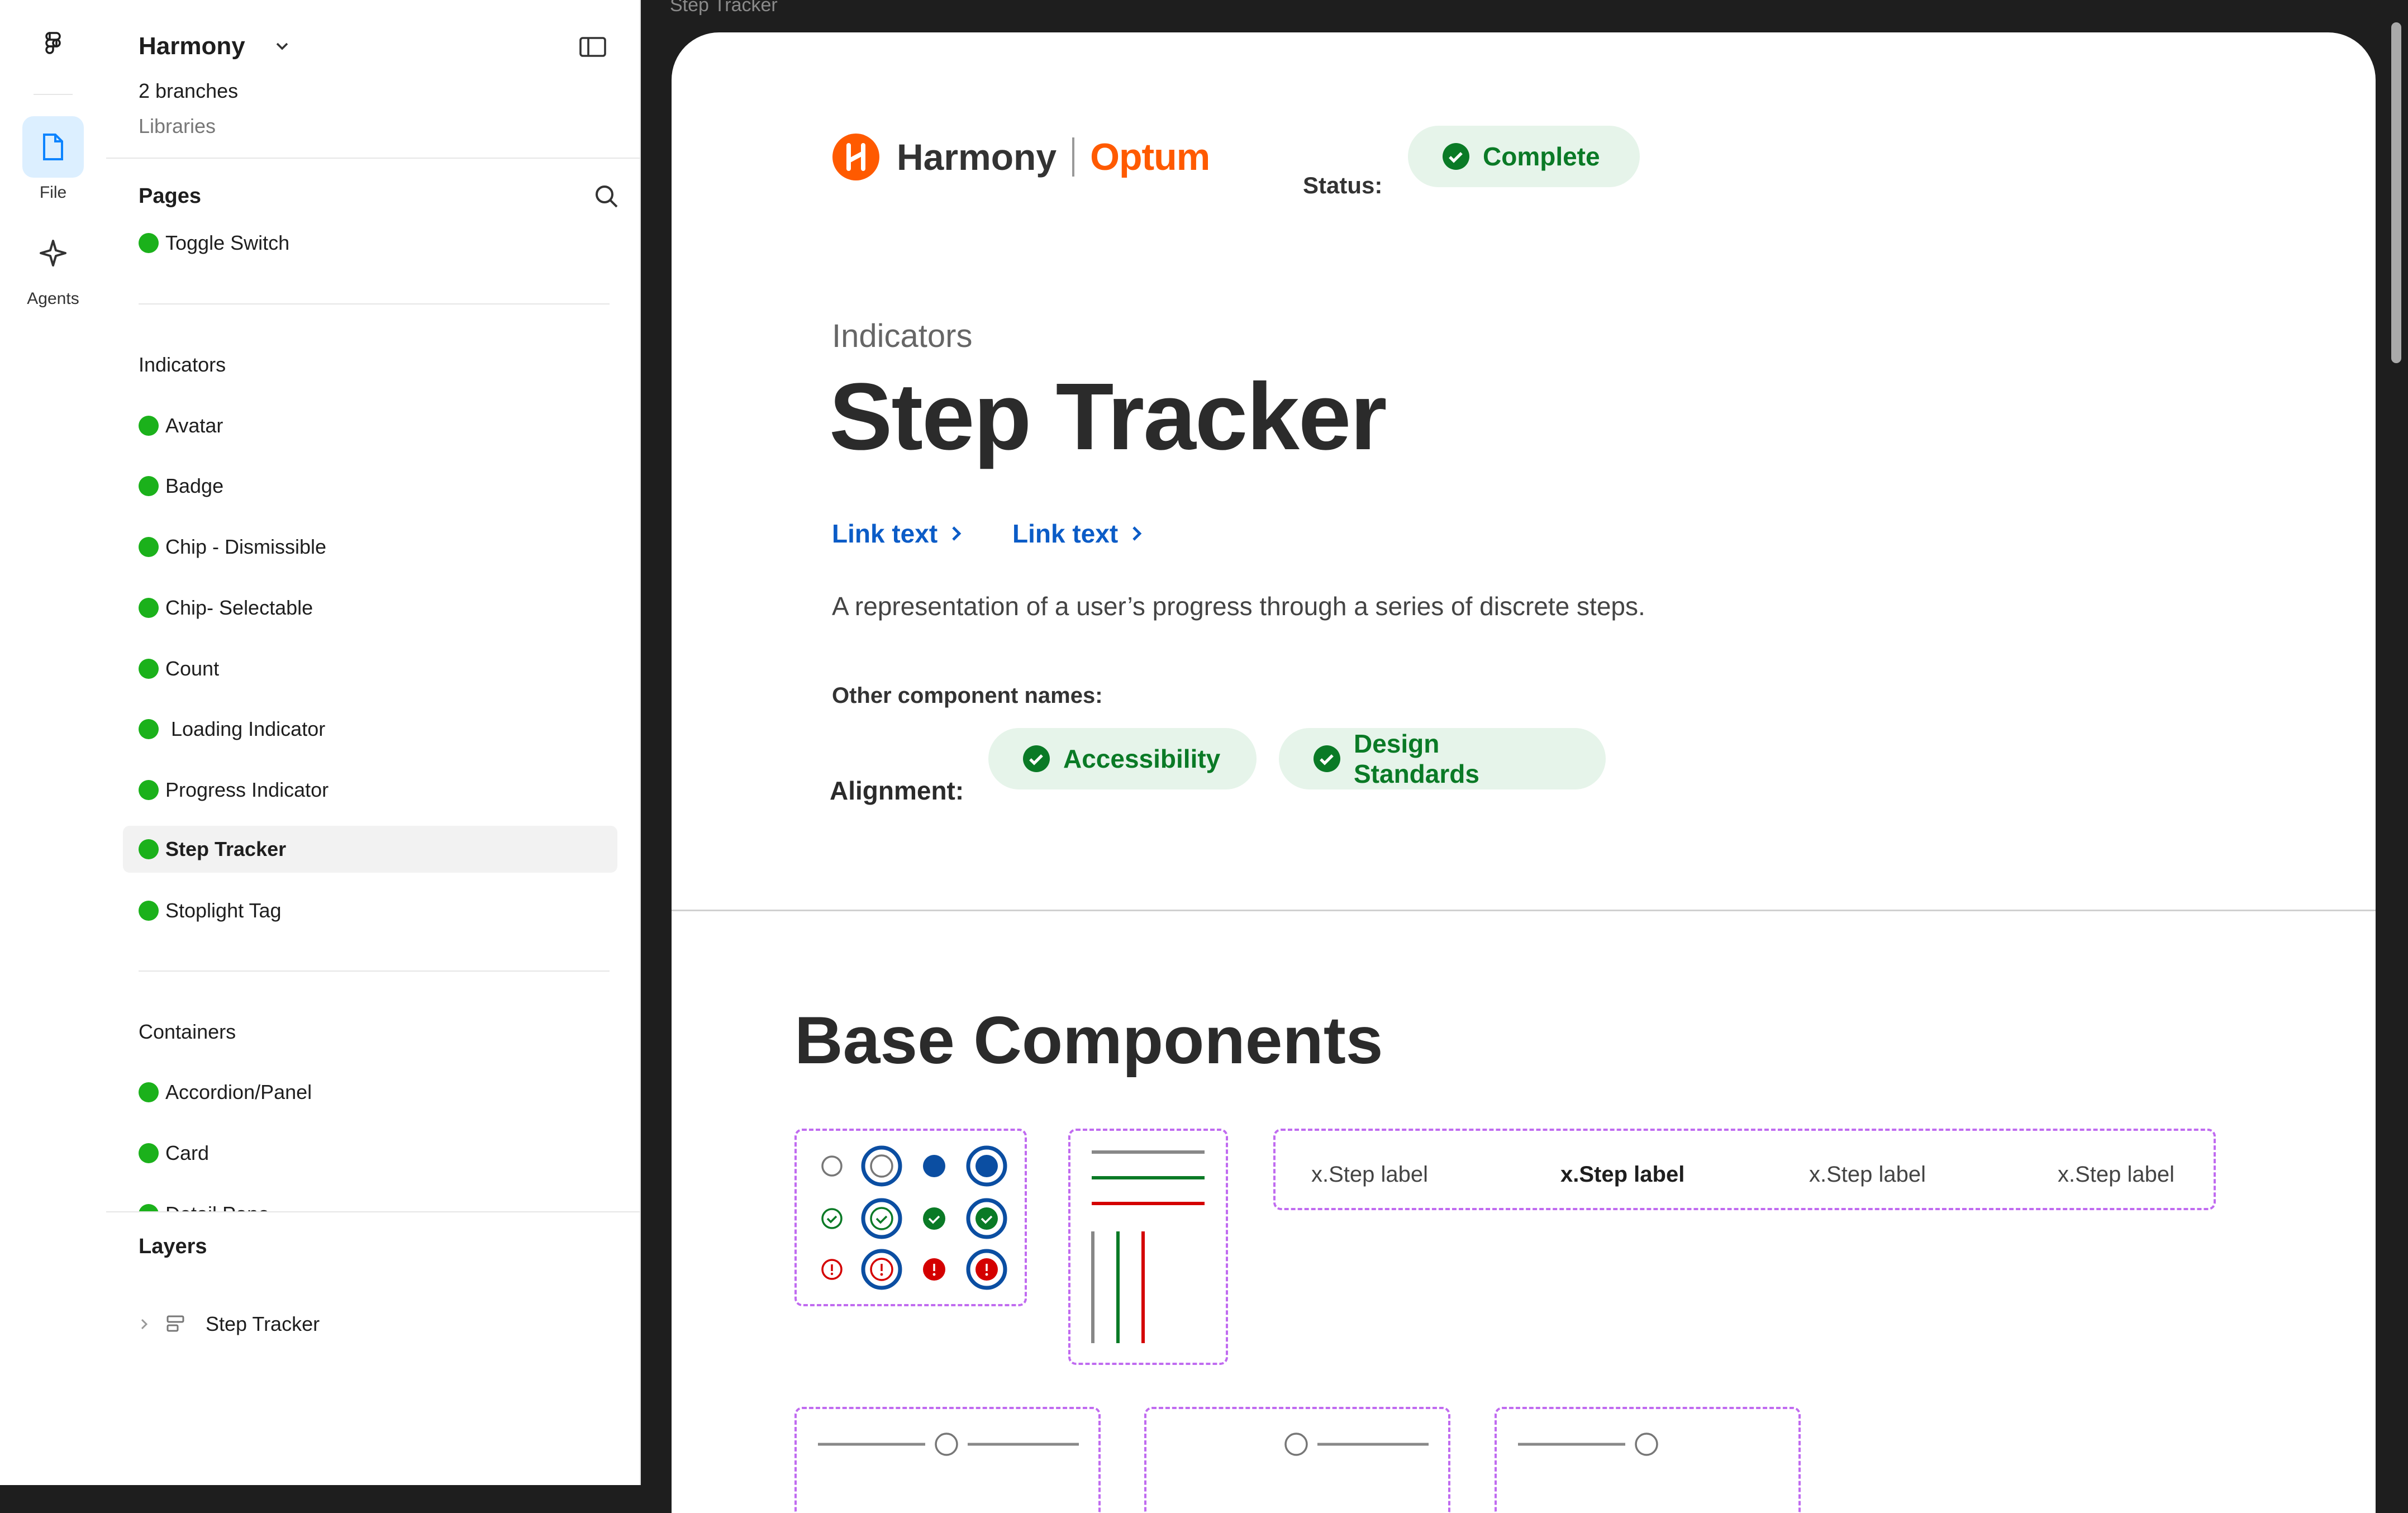 This screenshot has height=1513, width=2408. I want to click on harmony-logo-icon, so click(856, 157).